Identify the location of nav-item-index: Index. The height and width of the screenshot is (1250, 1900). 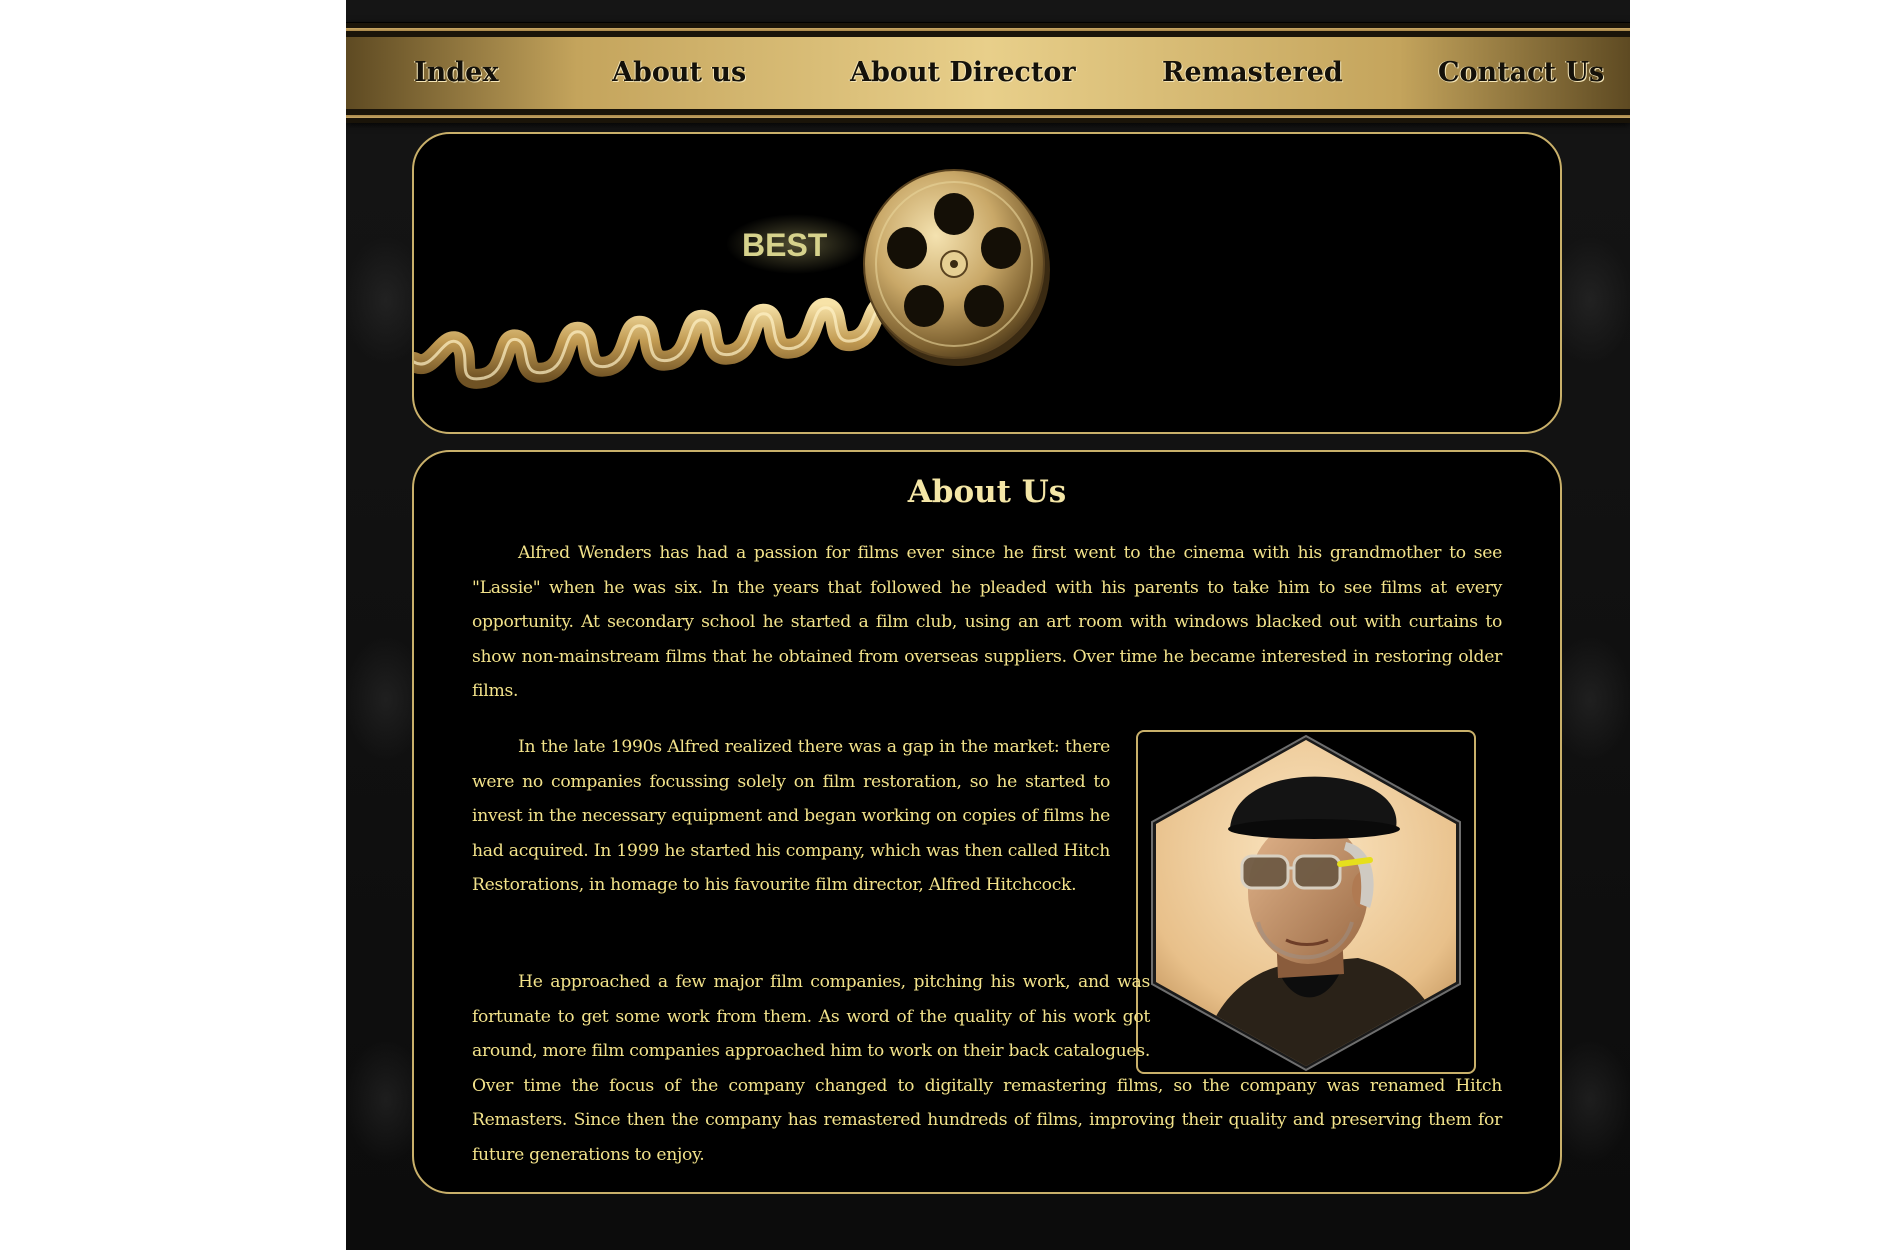
(456, 73).